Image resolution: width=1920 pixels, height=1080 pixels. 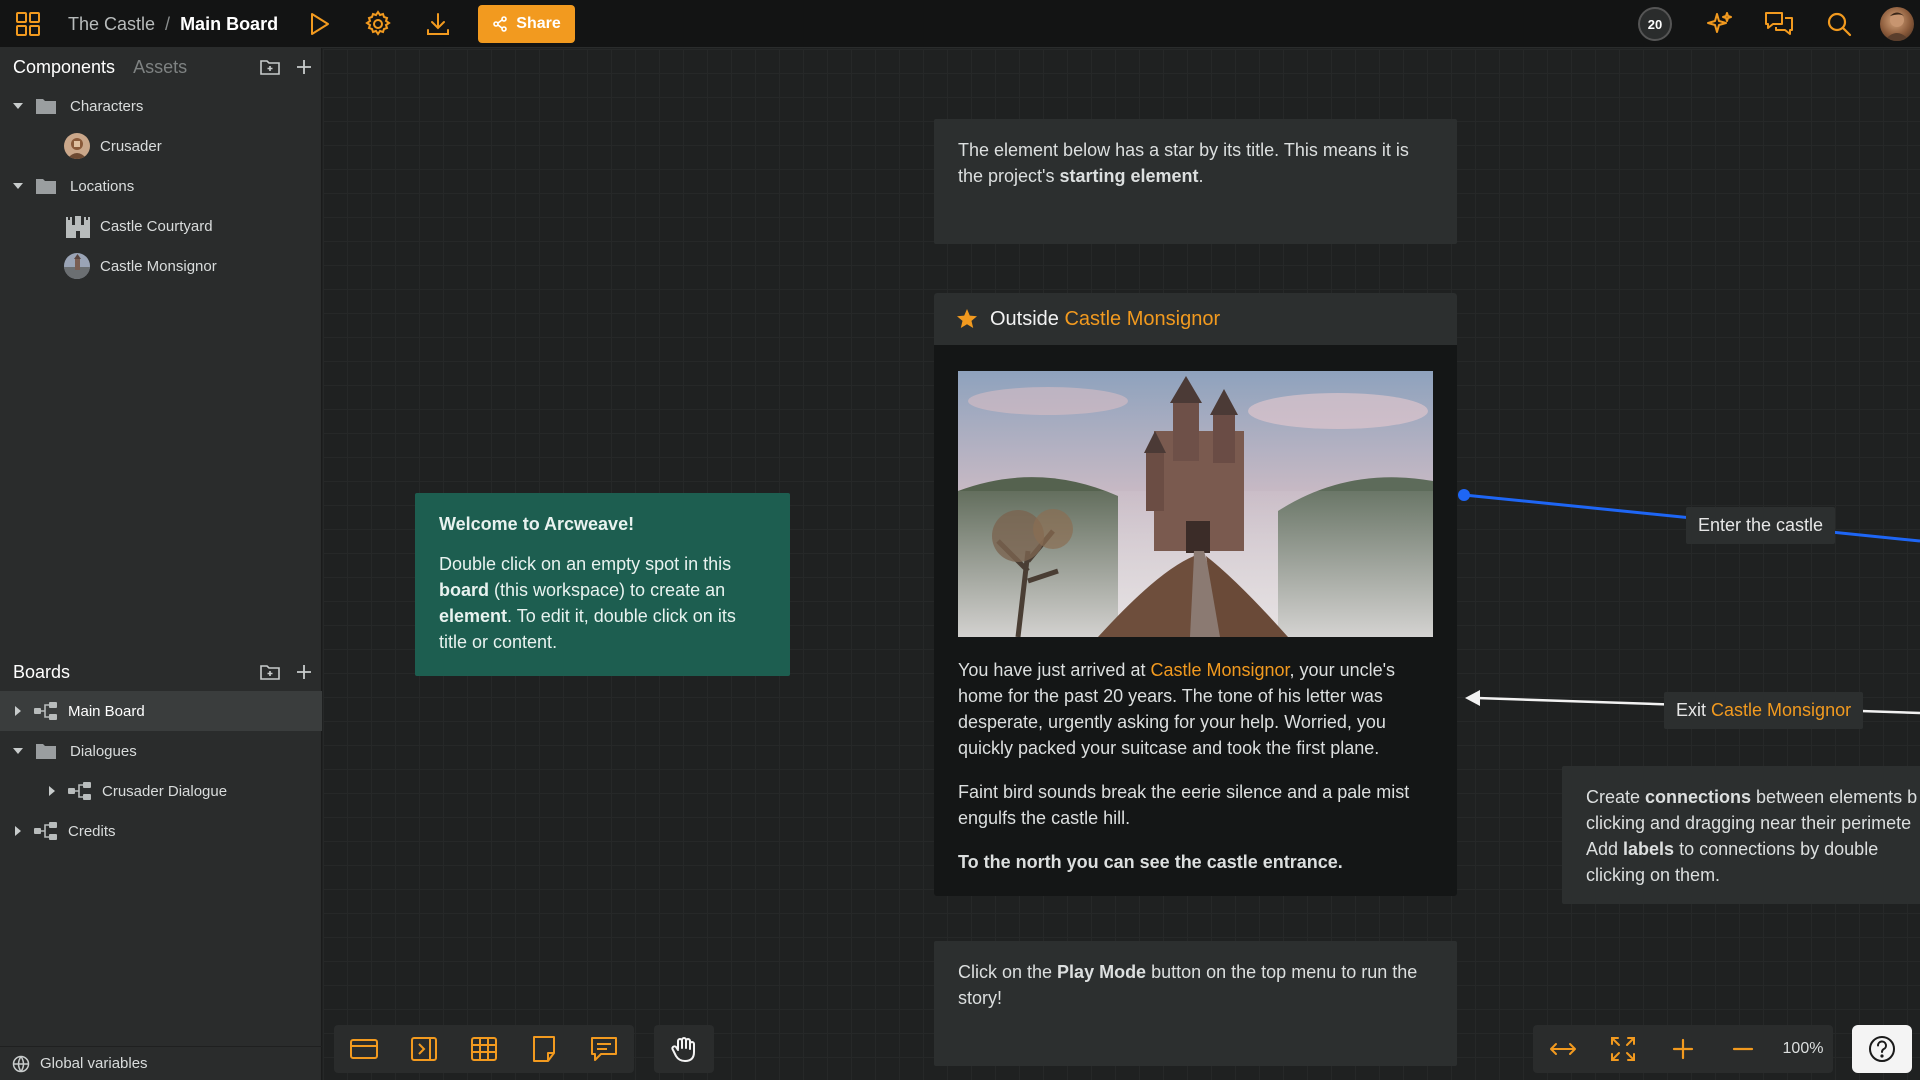 I want to click on help-button, so click(x=1882, y=1049).